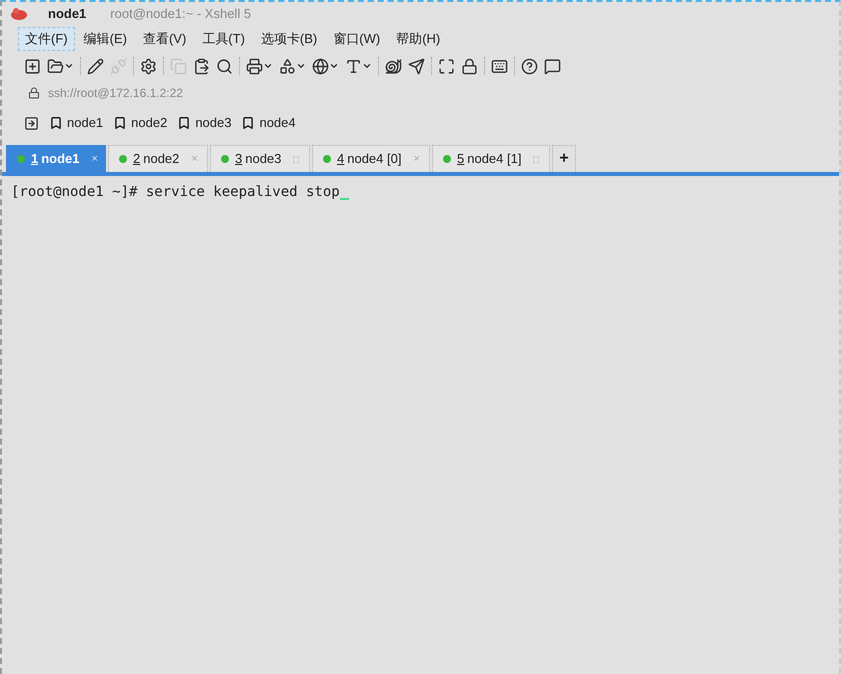 This screenshot has height=674, width=841. What do you see at coordinates (292, 66) in the screenshot?
I see `shapes-button` at bounding box center [292, 66].